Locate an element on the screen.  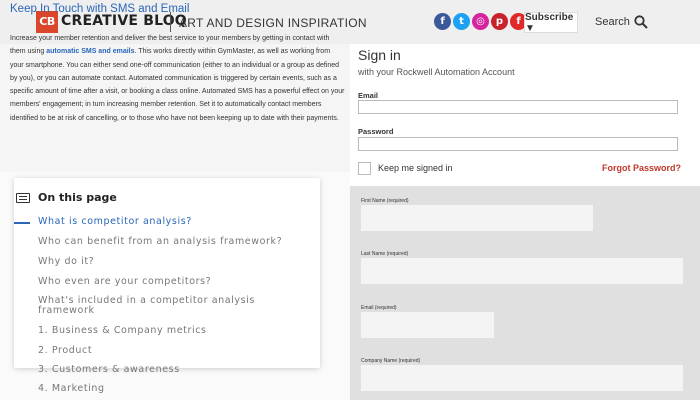
signin-subtitle: with your Rockwell Automation Account is located at coordinates (436, 72).